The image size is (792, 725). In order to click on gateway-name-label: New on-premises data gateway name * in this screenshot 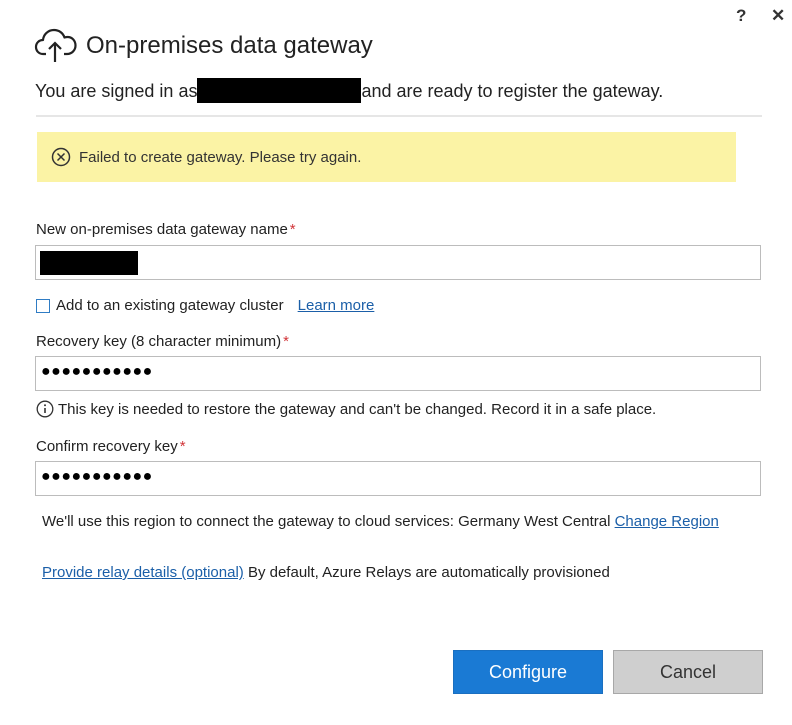, I will do `click(166, 229)`.